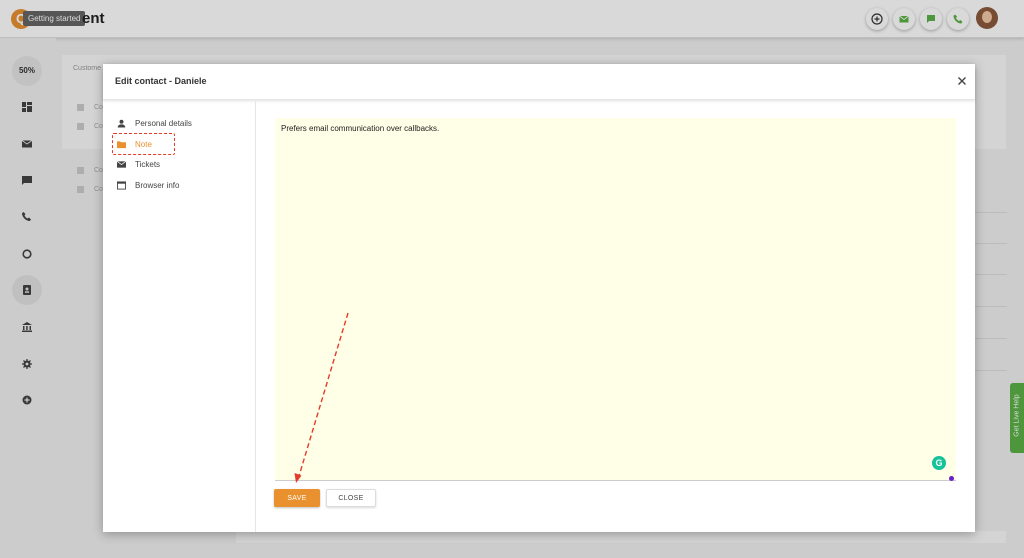 The height and width of the screenshot is (558, 1024). Describe the element at coordinates (121, 185) in the screenshot. I see `browser-icon` at that location.